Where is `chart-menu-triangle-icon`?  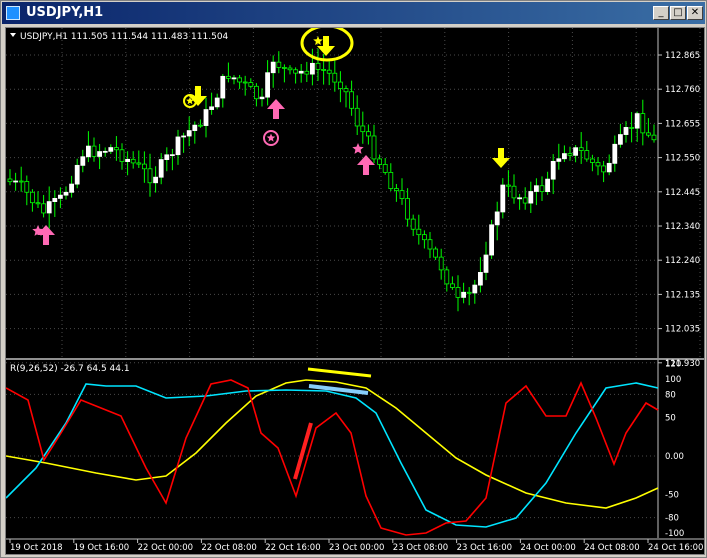
chart-menu-triangle-icon is located at coordinates (13, 35).